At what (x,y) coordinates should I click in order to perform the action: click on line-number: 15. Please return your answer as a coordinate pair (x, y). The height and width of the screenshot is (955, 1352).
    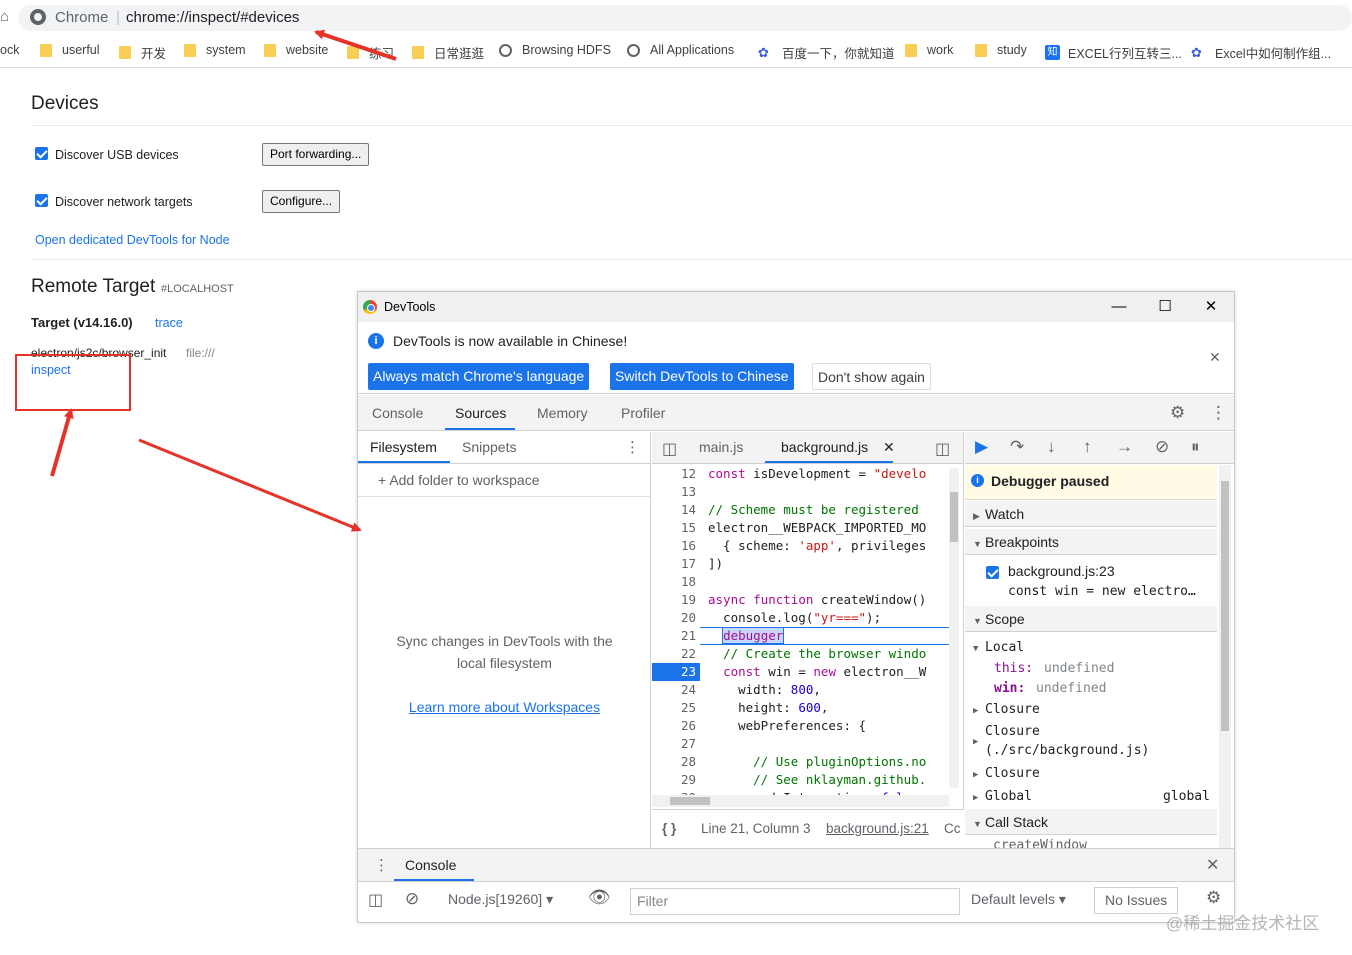
    Looking at the image, I should click on (676, 528).